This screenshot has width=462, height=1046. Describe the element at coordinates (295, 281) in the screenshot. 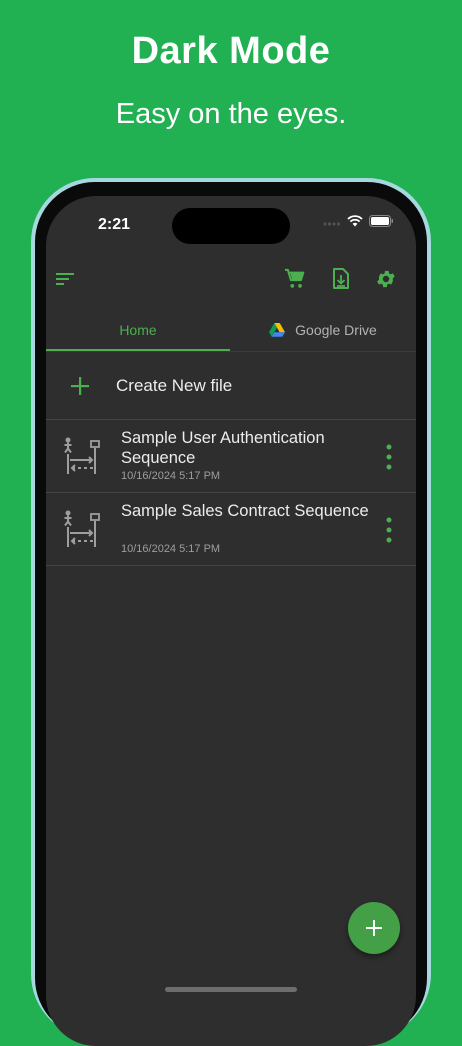

I see `cart-icon` at that location.